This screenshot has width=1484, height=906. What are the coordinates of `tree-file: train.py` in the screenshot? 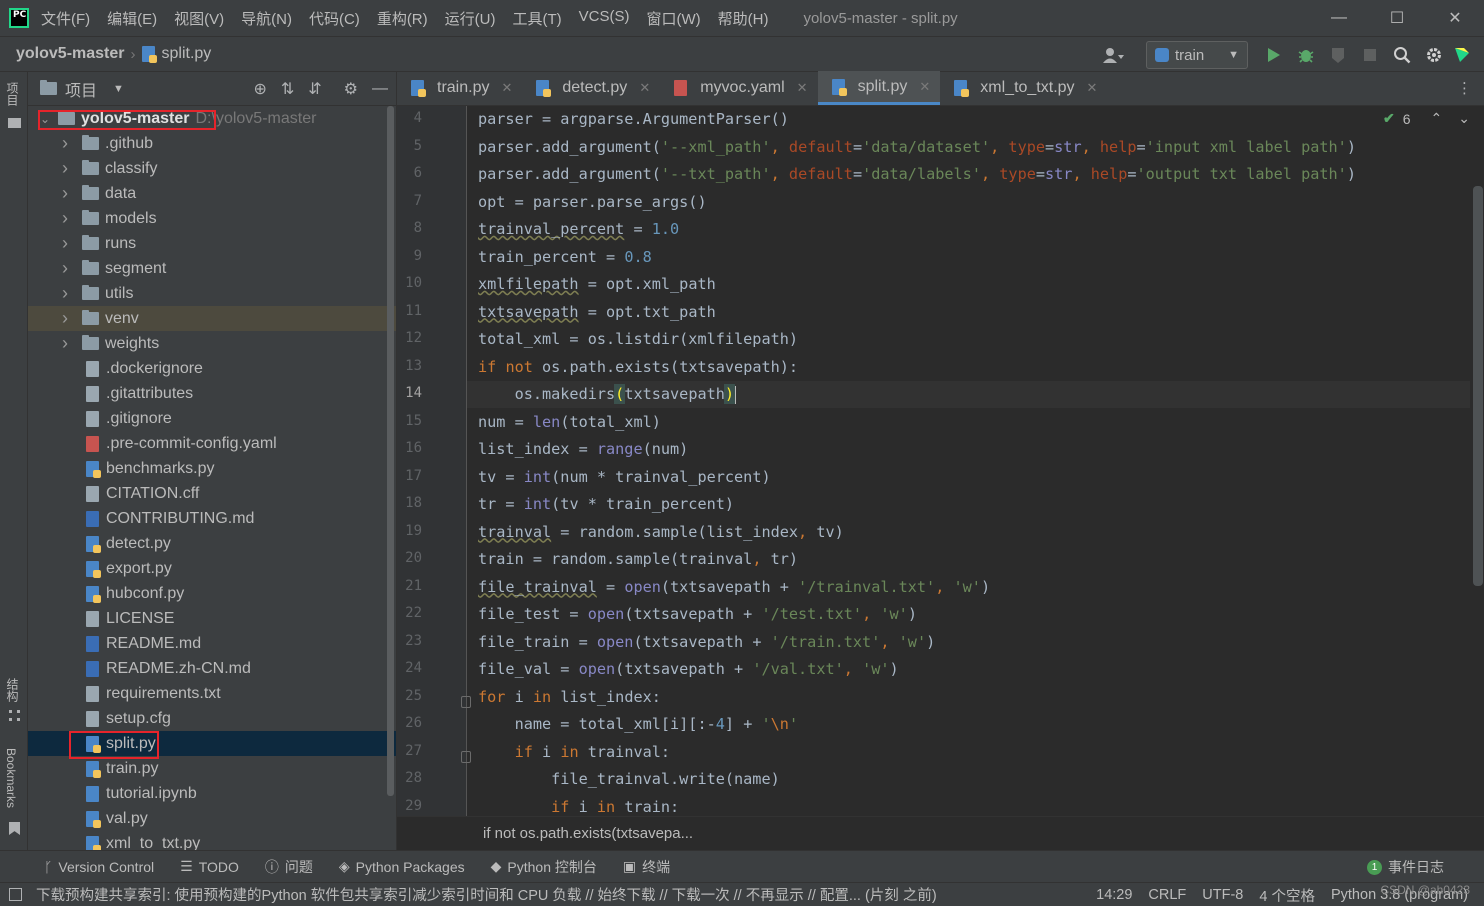 It's located at (212, 768).